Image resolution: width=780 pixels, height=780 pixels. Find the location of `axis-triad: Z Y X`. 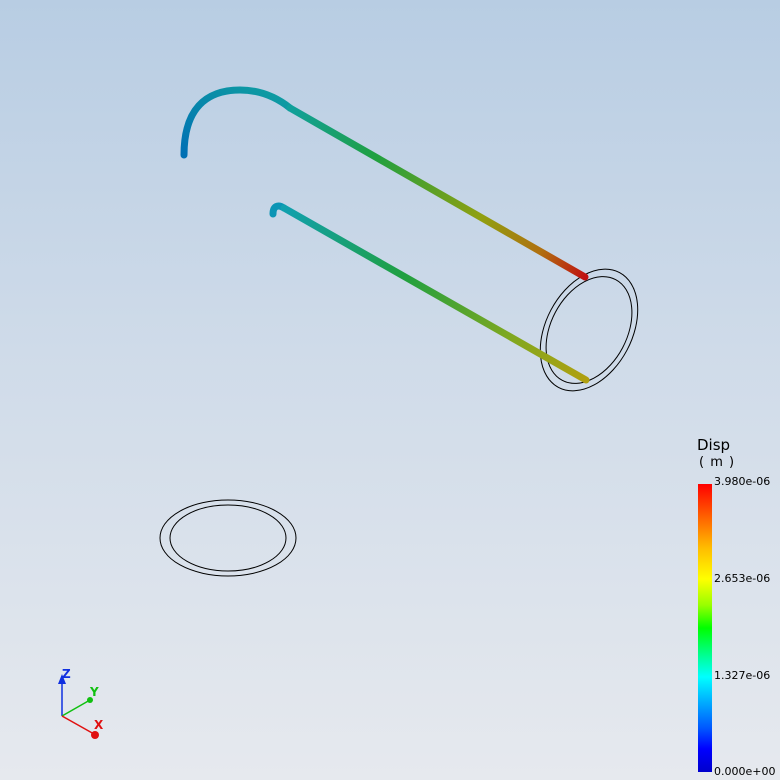

axis-triad: Z Y X is located at coordinates (81, 703).